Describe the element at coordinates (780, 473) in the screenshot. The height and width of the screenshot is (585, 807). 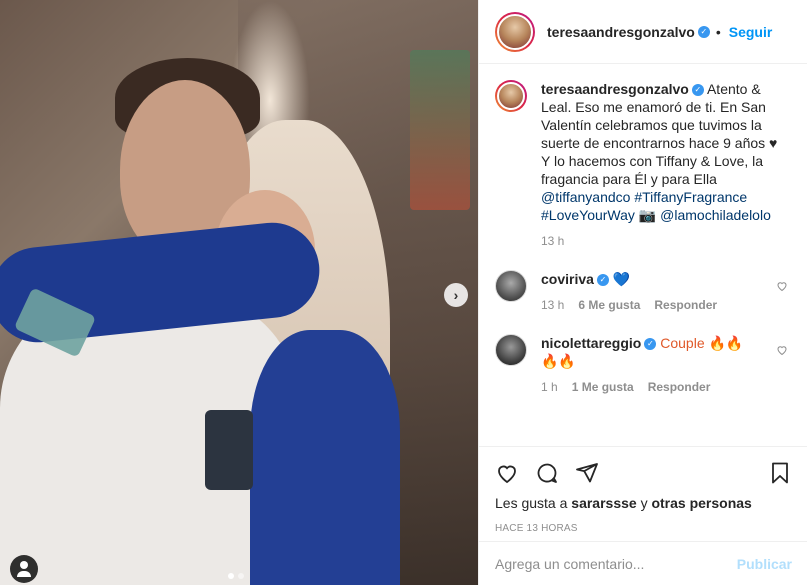
I see `bookmark-icon` at that location.